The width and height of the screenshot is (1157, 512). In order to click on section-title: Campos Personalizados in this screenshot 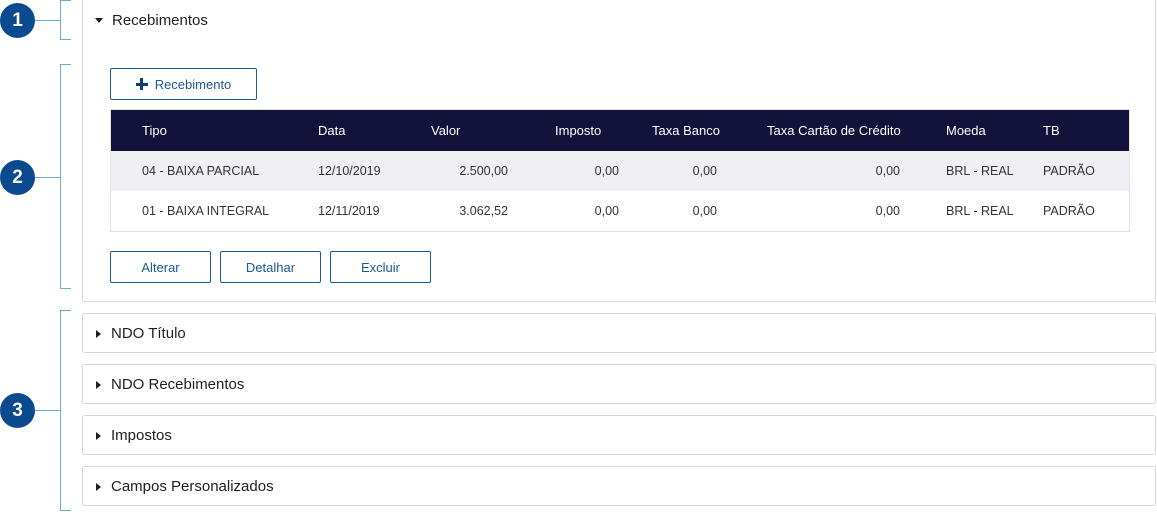, I will do `click(192, 486)`.